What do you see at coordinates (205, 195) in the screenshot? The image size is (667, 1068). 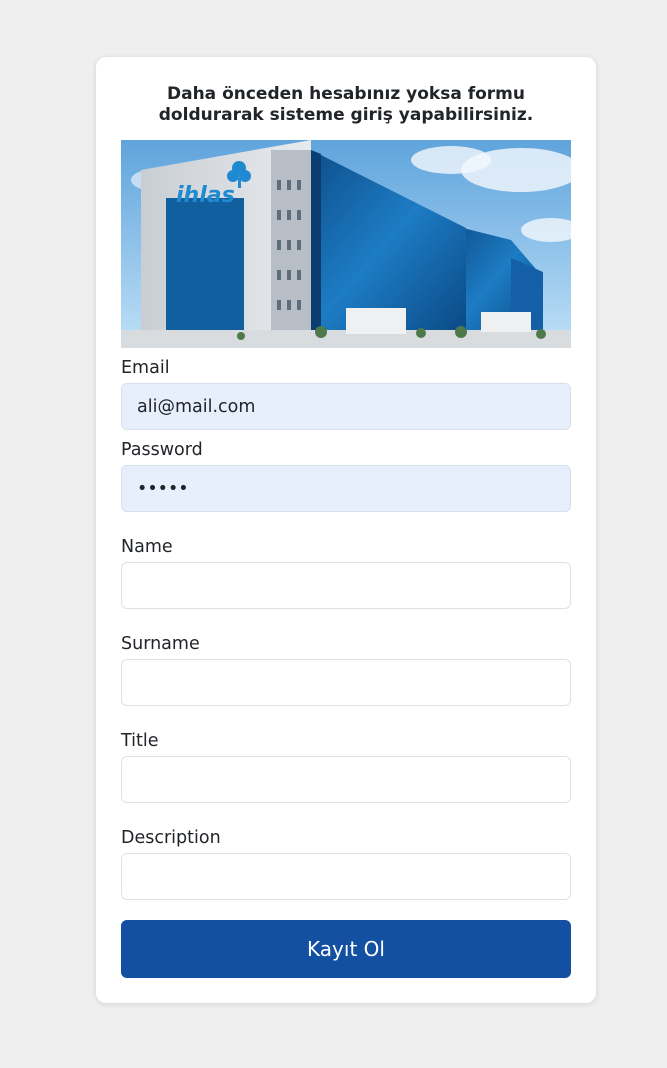 I see `ihlas-logo: ihlas` at bounding box center [205, 195].